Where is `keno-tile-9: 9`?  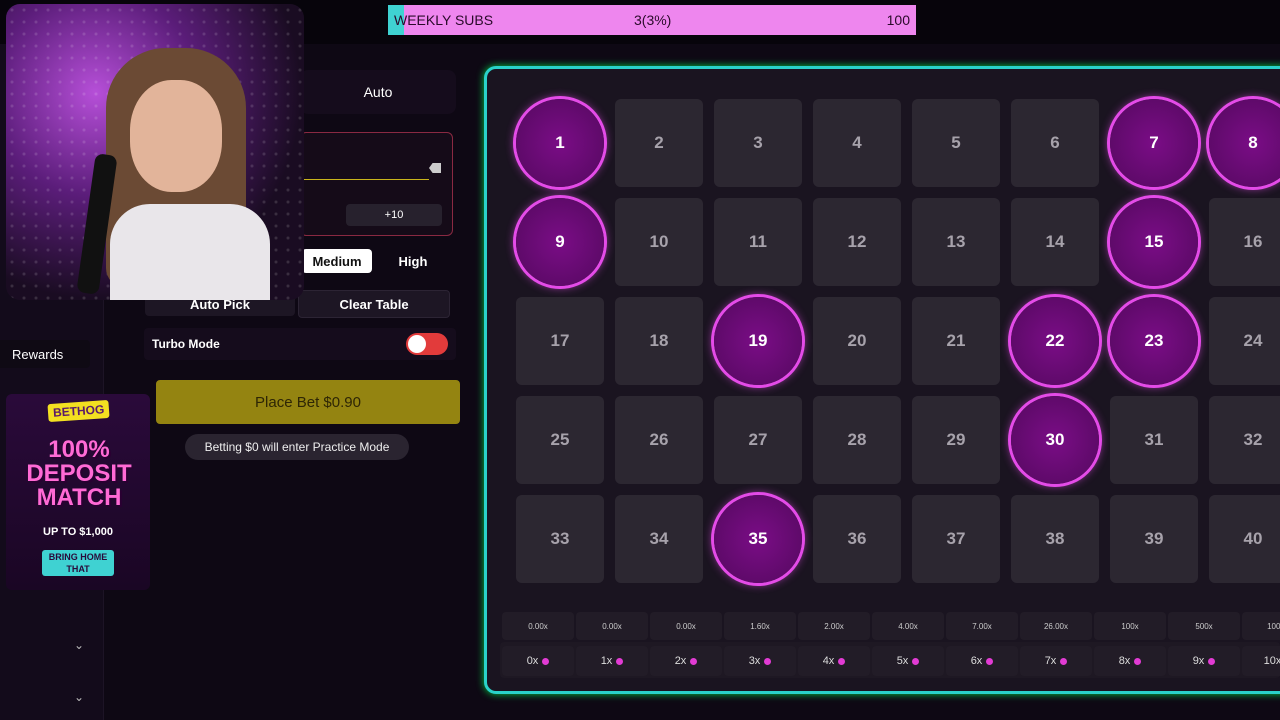
keno-tile-9: 9 is located at coordinates (560, 242).